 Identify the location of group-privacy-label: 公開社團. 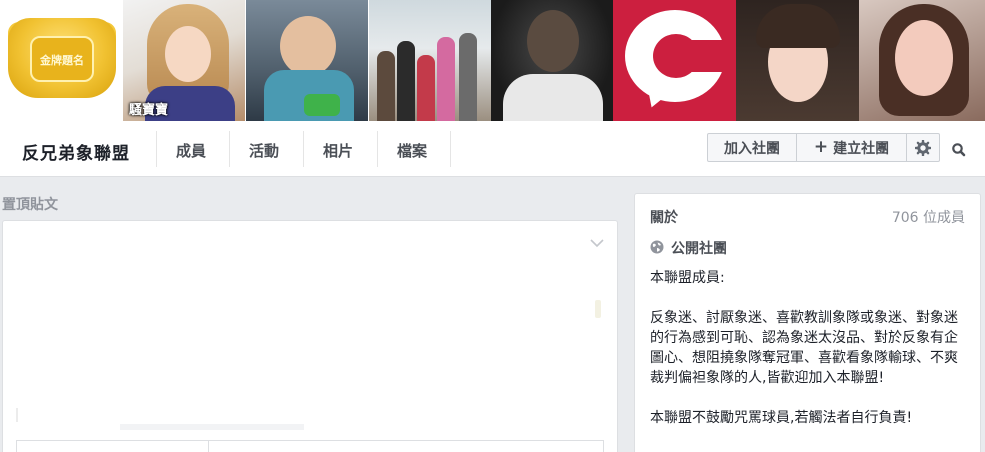
(699, 249).